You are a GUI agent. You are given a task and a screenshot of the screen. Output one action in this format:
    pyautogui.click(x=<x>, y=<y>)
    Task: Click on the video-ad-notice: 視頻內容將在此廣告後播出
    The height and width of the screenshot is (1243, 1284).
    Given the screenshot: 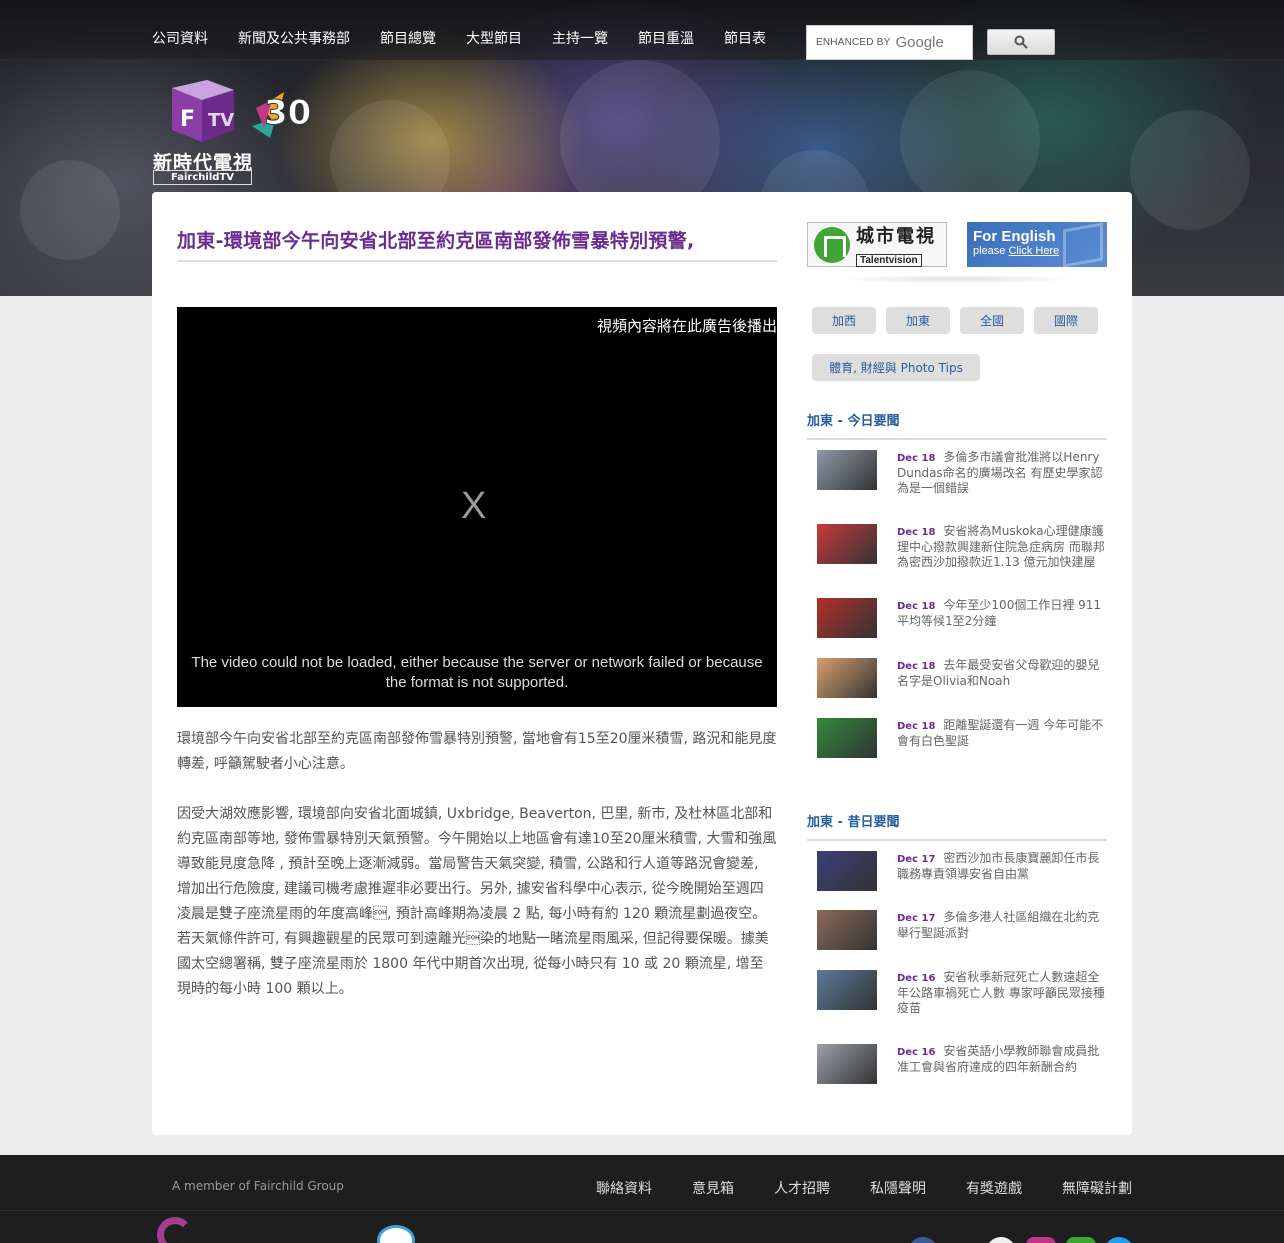 What is the action you would take?
    pyautogui.click(x=686, y=326)
    